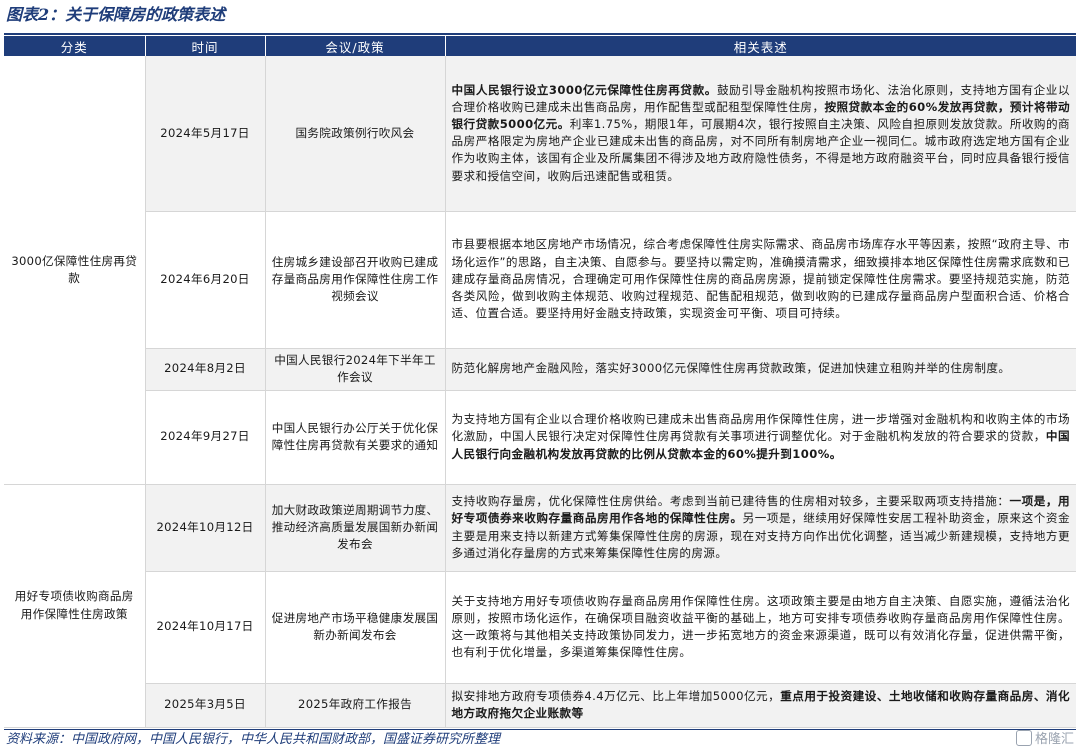 The width and height of the screenshot is (1080, 755). What do you see at coordinates (205, 134) in the screenshot?
I see `time-cell: 2024年5月17日` at bounding box center [205, 134].